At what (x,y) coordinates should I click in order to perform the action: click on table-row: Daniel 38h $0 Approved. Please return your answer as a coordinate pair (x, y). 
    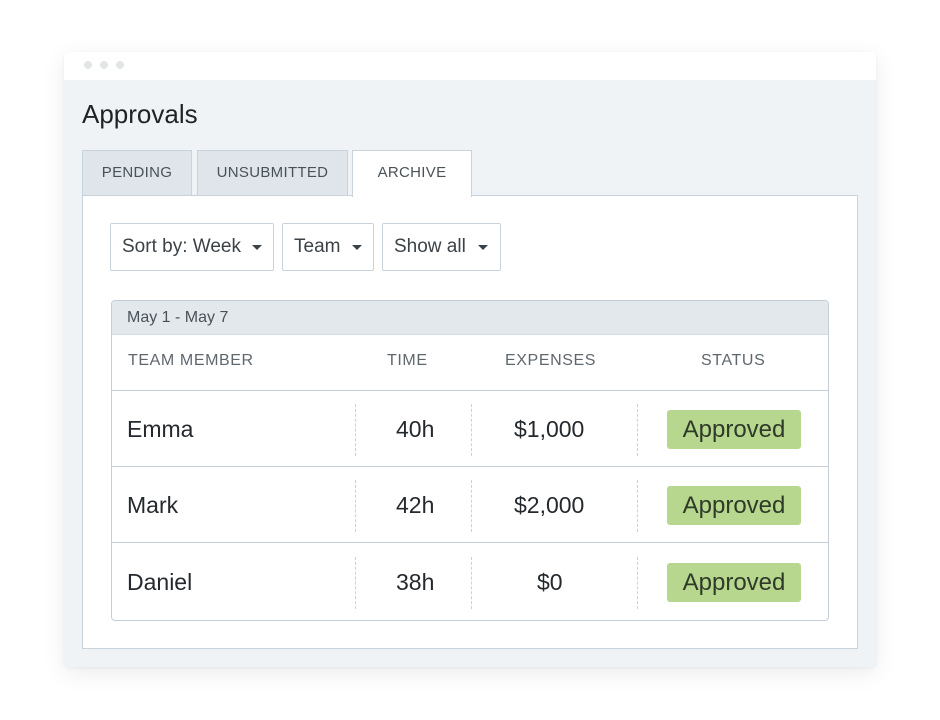
    Looking at the image, I should click on (470, 582).